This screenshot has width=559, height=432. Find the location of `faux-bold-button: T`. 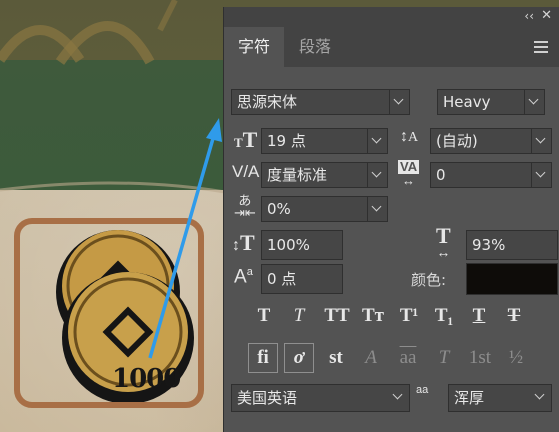

faux-bold-button: T is located at coordinates (264, 316).